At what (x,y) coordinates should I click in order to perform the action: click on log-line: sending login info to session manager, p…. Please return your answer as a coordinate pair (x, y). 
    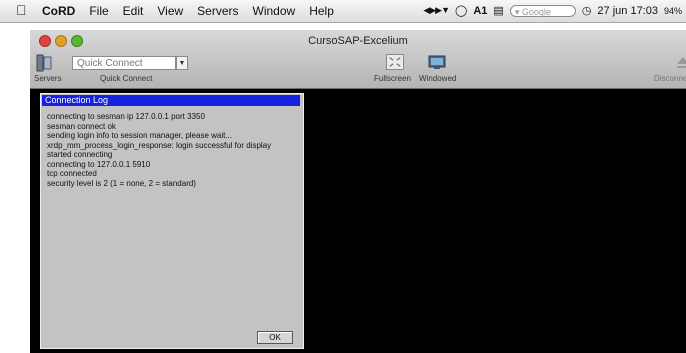
    Looking at the image, I should click on (140, 135).